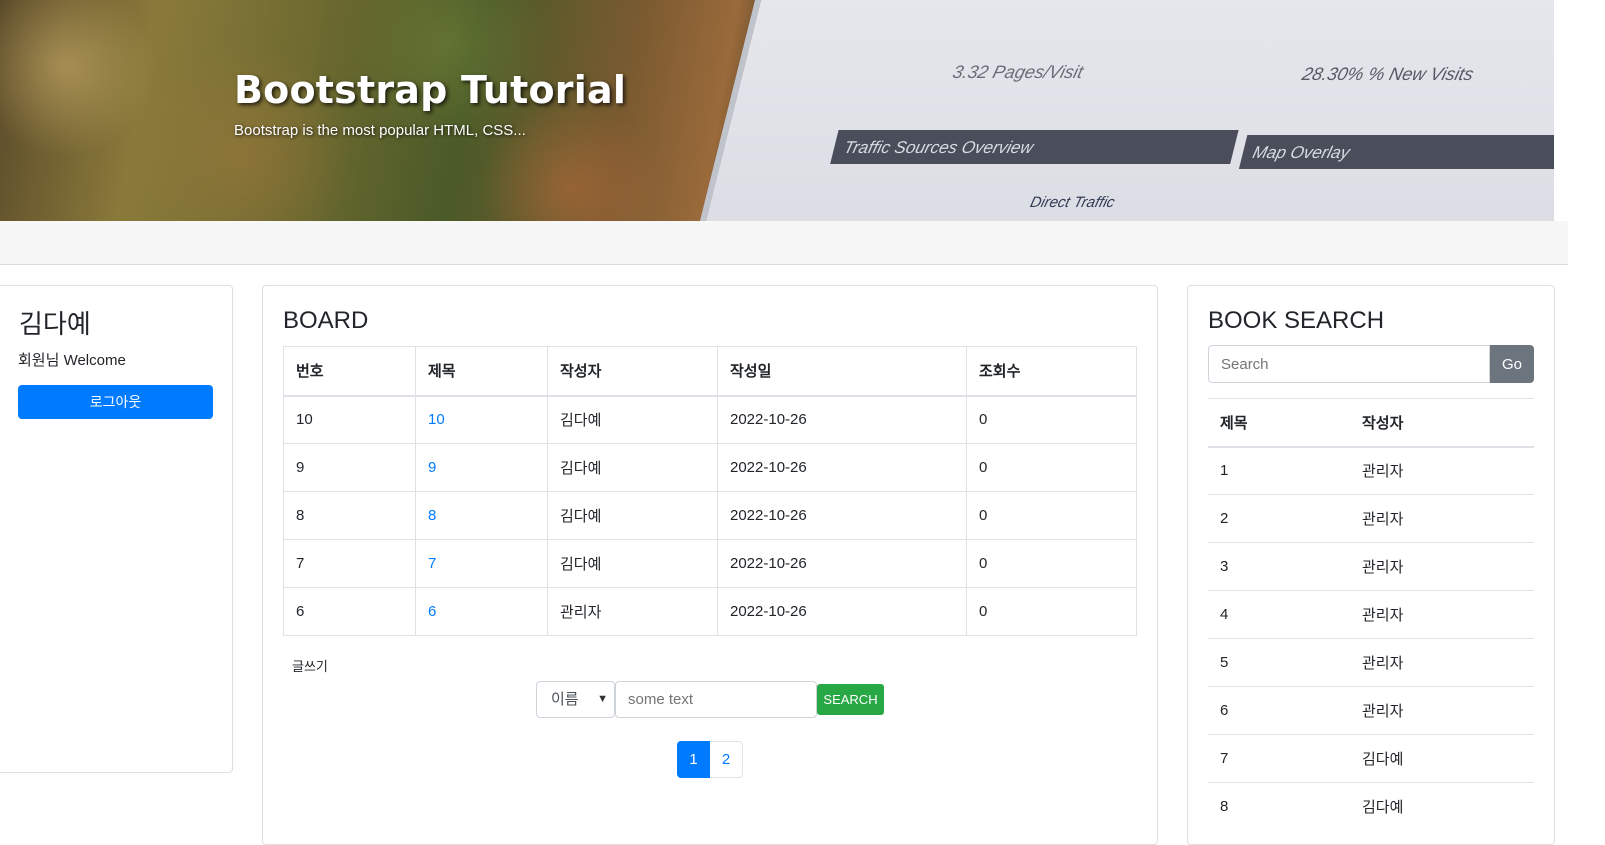  What do you see at coordinates (602, 699) in the screenshot?
I see `chevron-down-icon: ▼` at bounding box center [602, 699].